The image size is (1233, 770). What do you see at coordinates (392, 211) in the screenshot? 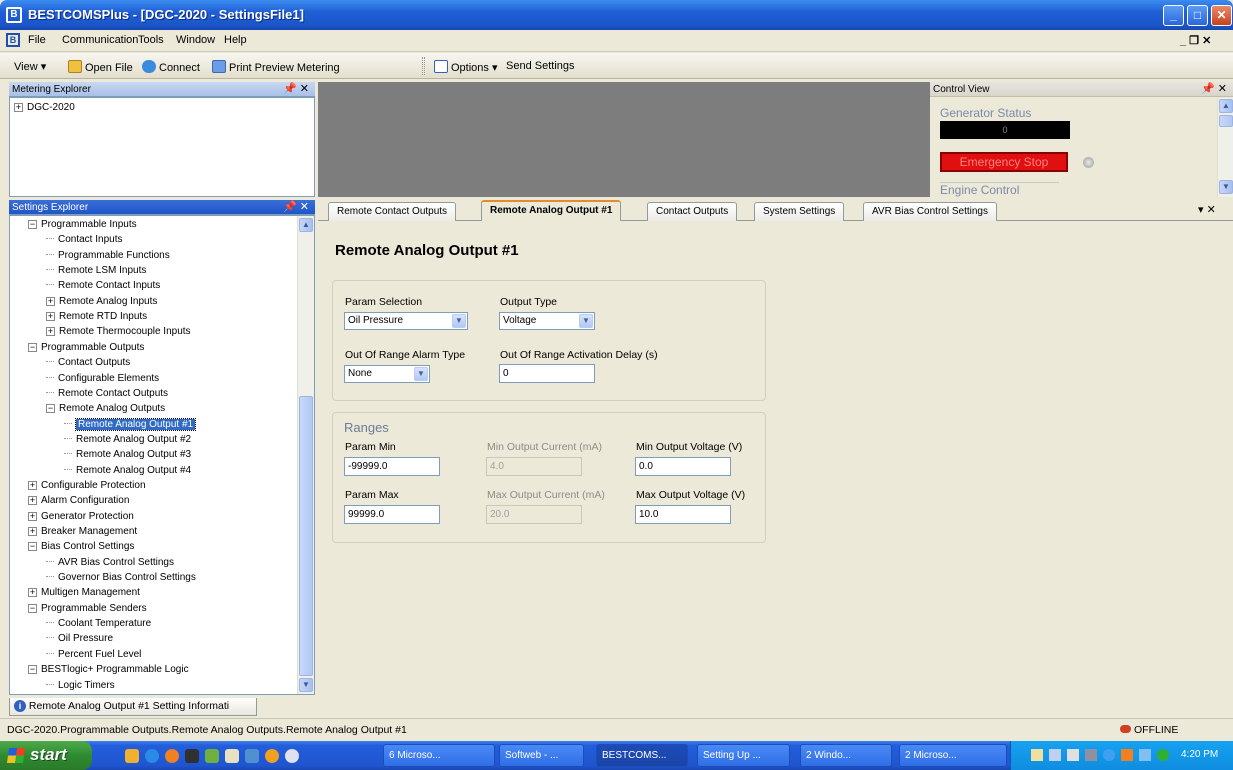
I see `tab-remote-contact-outputs: Remote Contact Outputs` at bounding box center [392, 211].